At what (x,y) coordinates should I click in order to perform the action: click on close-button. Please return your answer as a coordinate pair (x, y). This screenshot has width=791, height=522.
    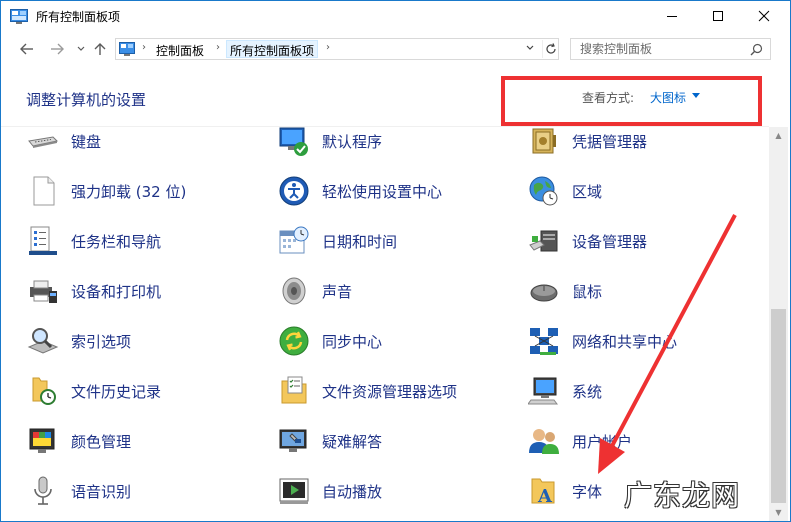
    Looking at the image, I should click on (764, 16).